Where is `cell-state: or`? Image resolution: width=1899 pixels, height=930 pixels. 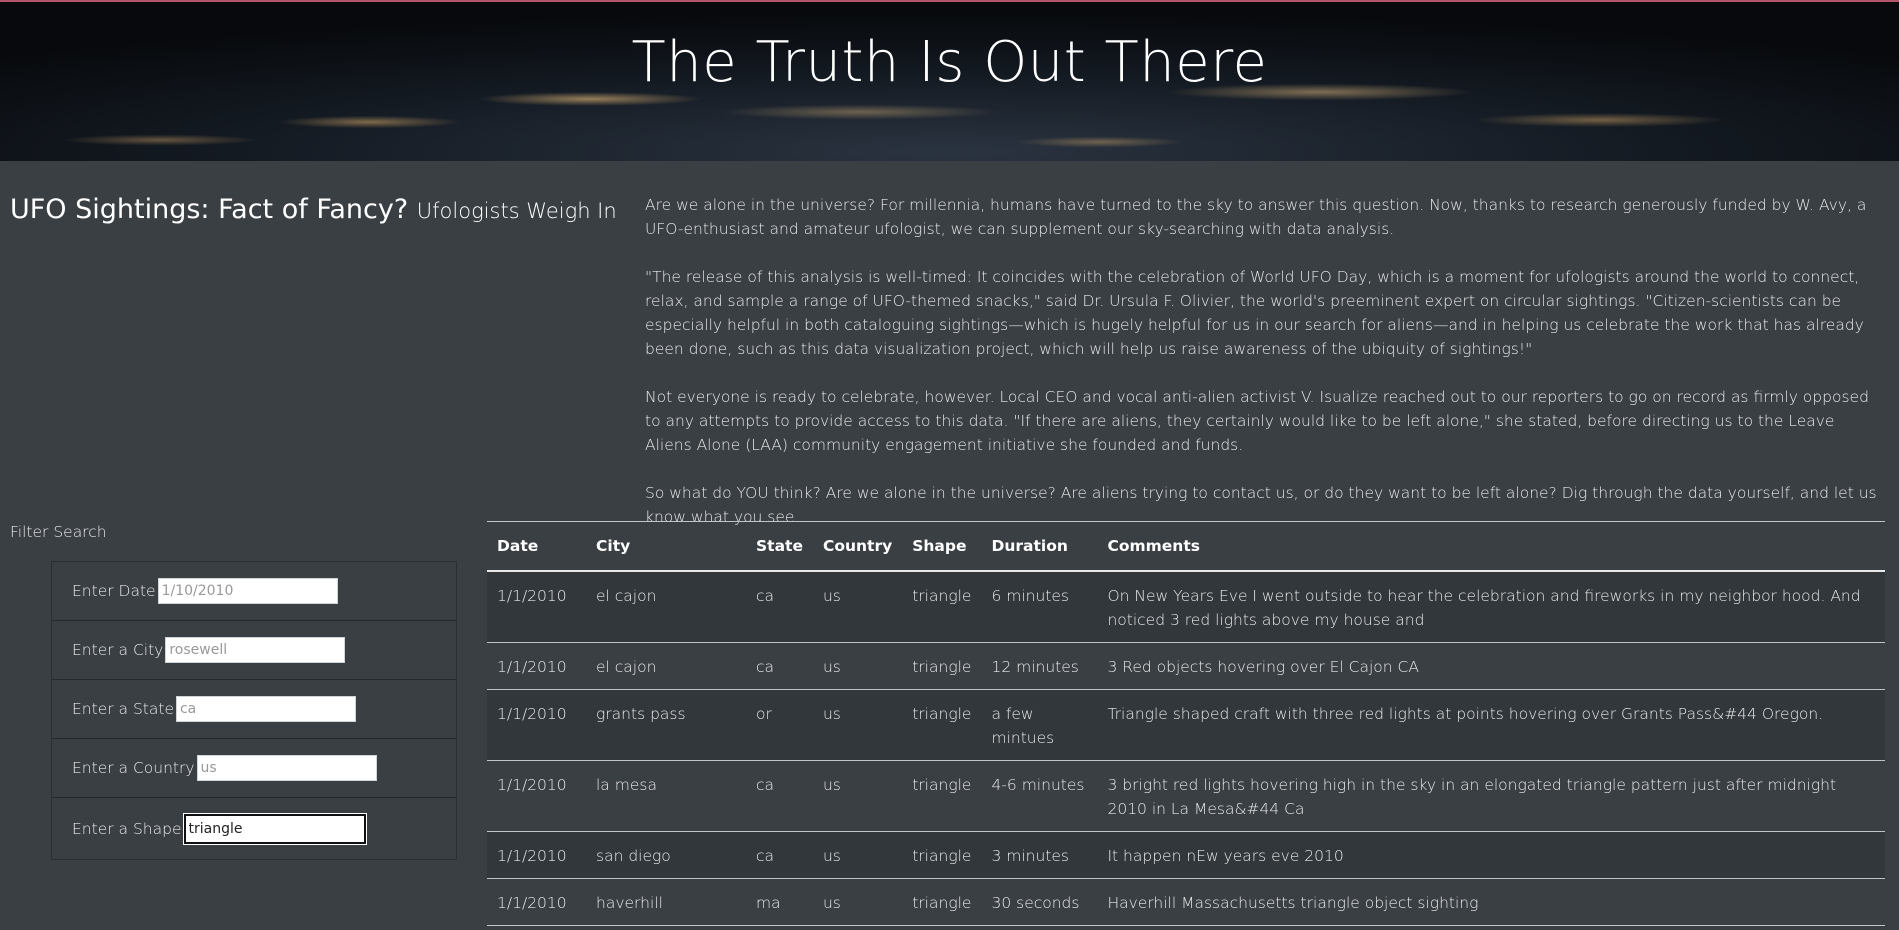
cell-state: or is located at coordinates (779, 725).